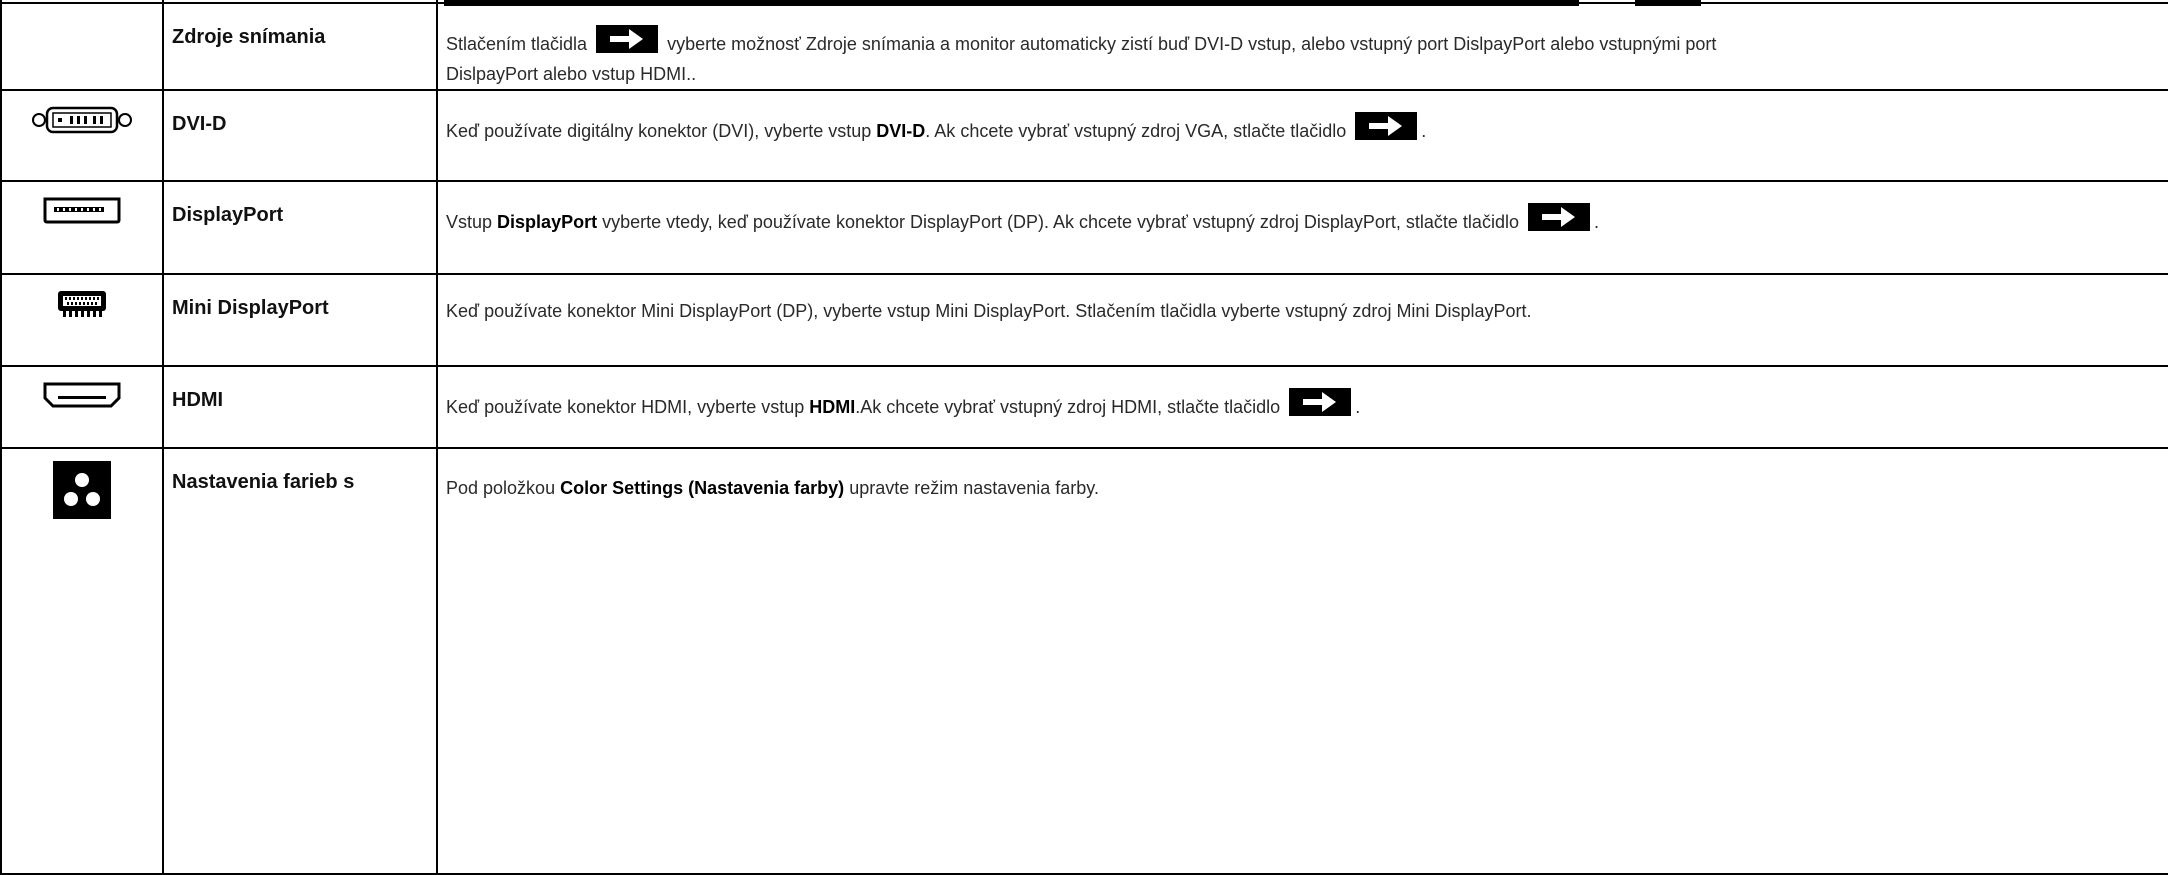 The width and height of the screenshot is (2168, 875). Describe the element at coordinates (82, 212) in the screenshot. I see `displayport-connector-icon` at that location.